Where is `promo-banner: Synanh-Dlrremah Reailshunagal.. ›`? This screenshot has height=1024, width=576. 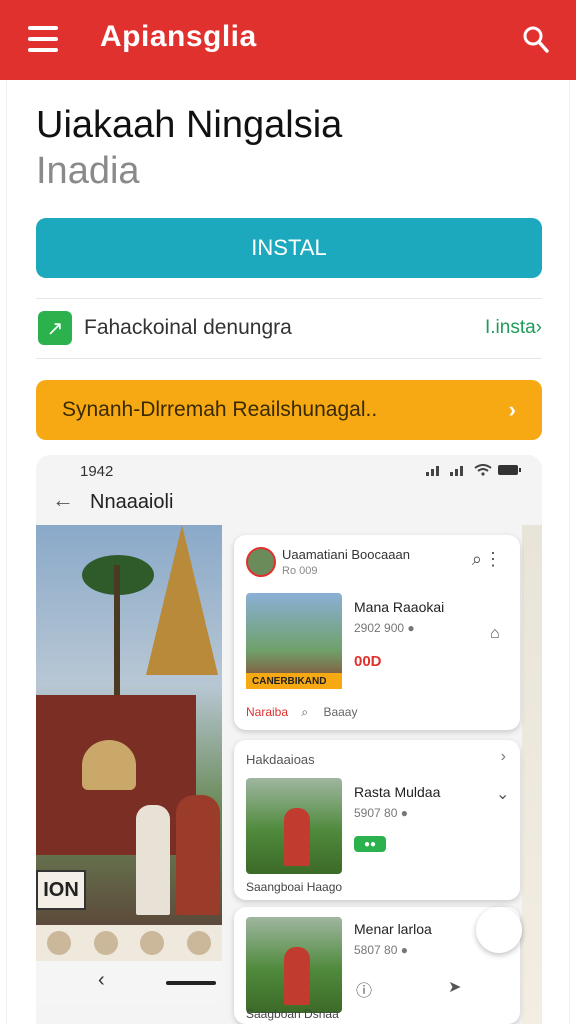
promo-banner: Synanh-Dlrremah Reailshunagal.. › is located at coordinates (289, 410).